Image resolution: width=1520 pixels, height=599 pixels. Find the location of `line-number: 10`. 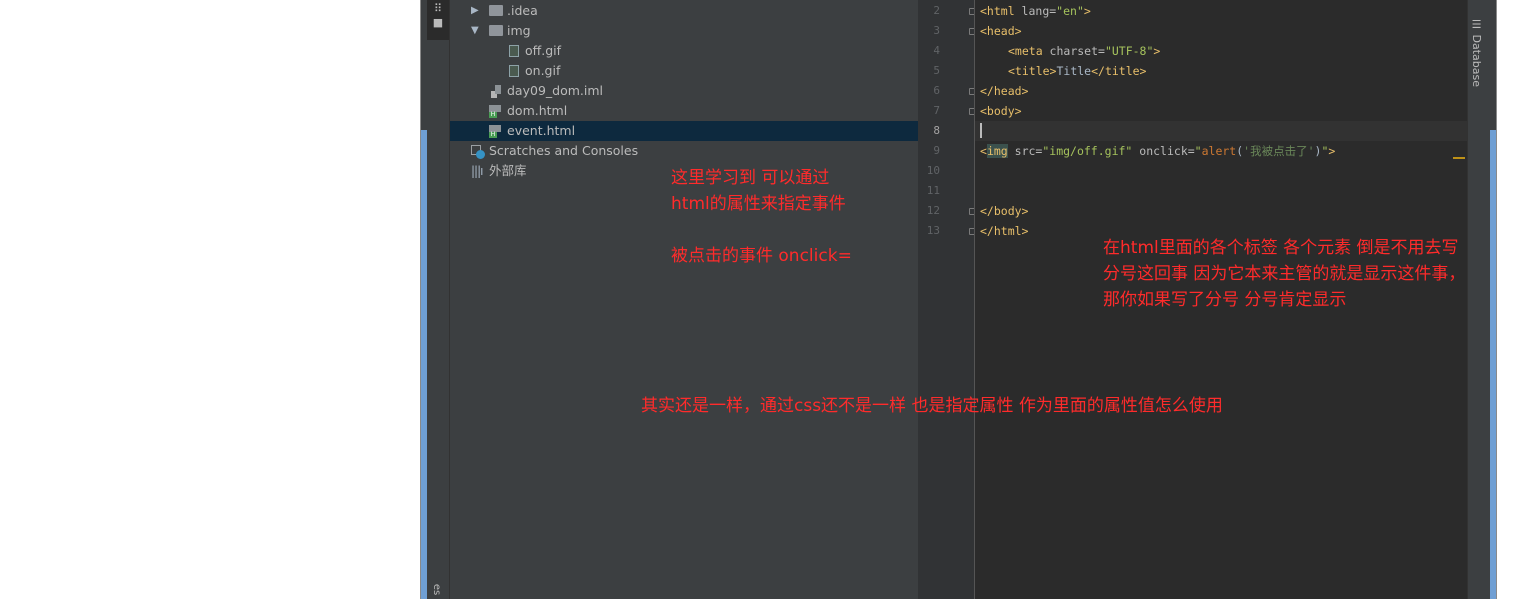

line-number: 10 is located at coordinates (933, 170).